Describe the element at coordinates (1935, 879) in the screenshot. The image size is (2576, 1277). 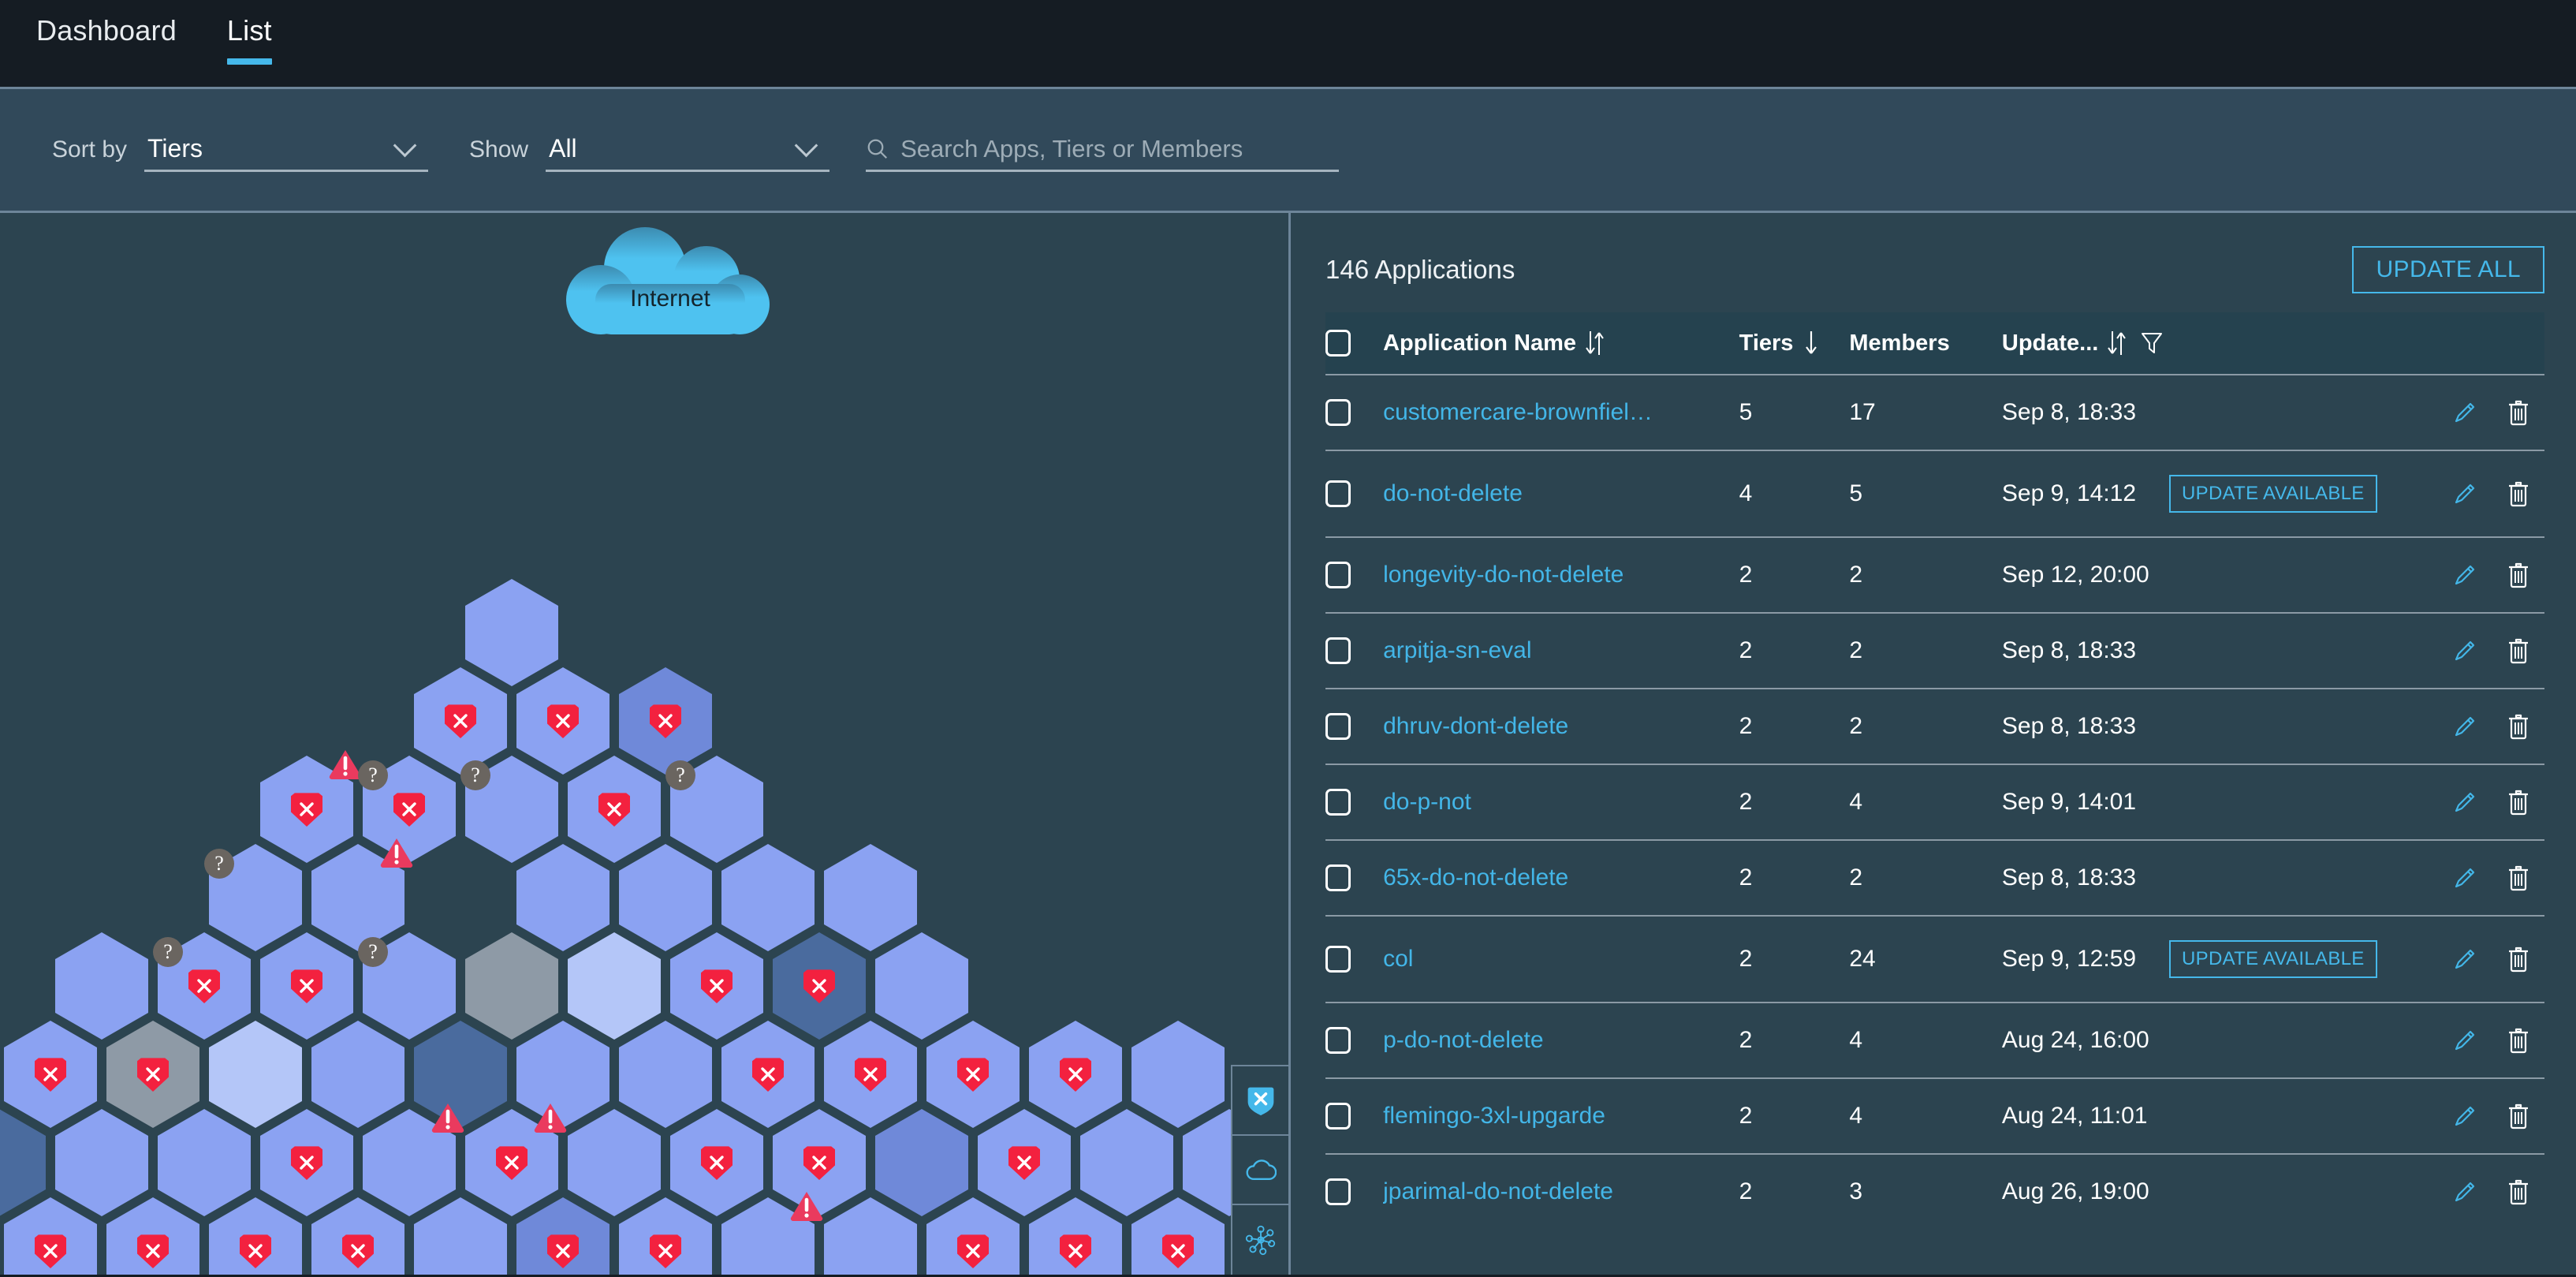
I see `table-row: 65x-do-not-delete 2 2 Sep 8, 18:33` at that location.